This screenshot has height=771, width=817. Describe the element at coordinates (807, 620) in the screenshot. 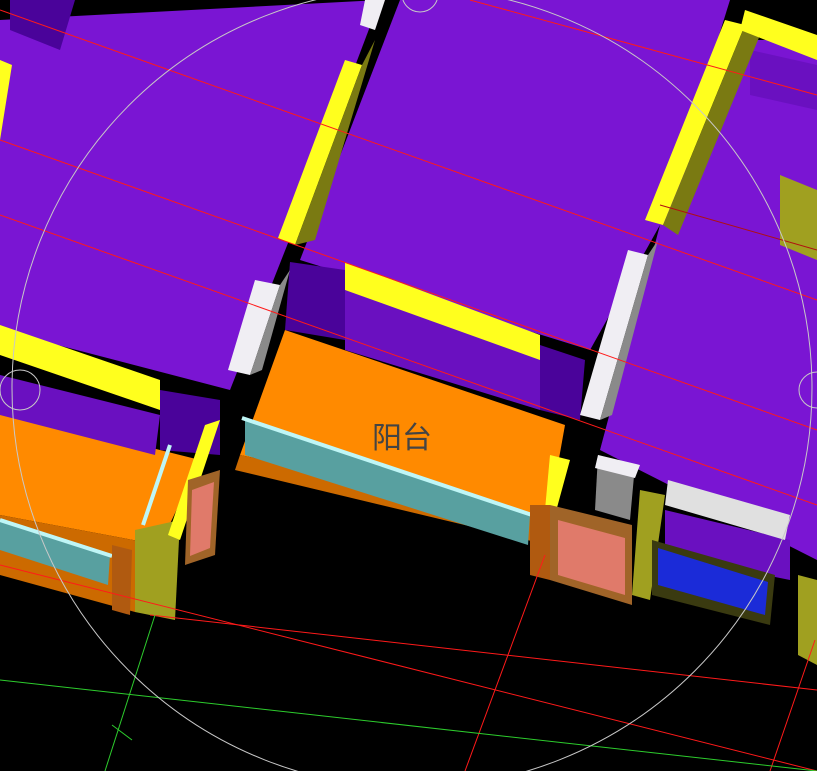

I see `beam-right-low` at that location.